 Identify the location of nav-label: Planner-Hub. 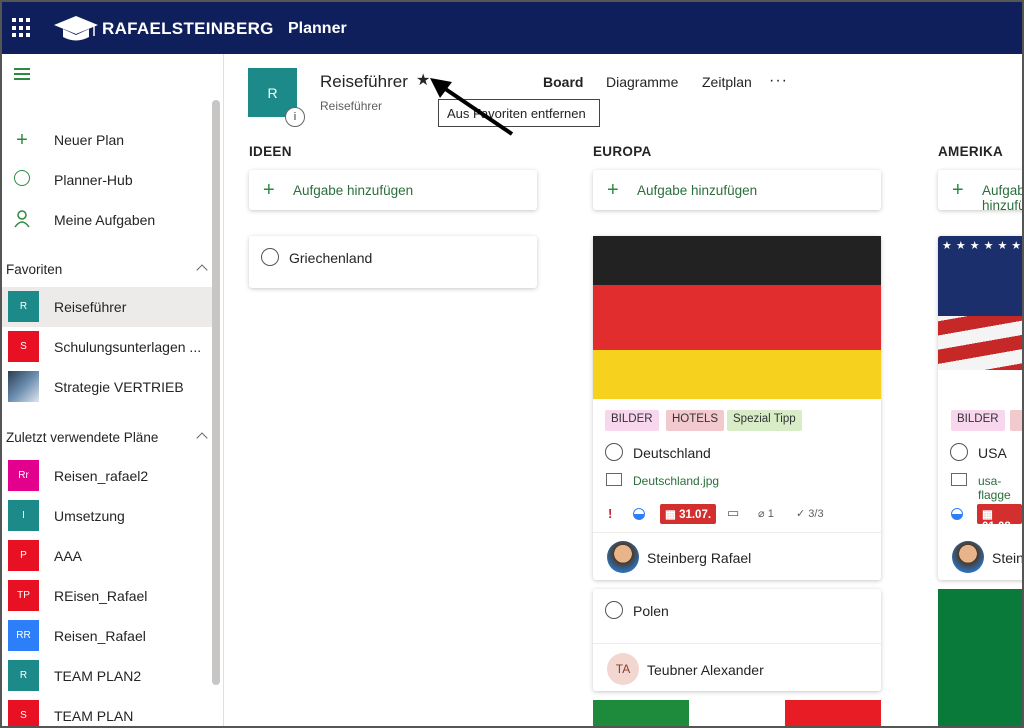
(93, 180).